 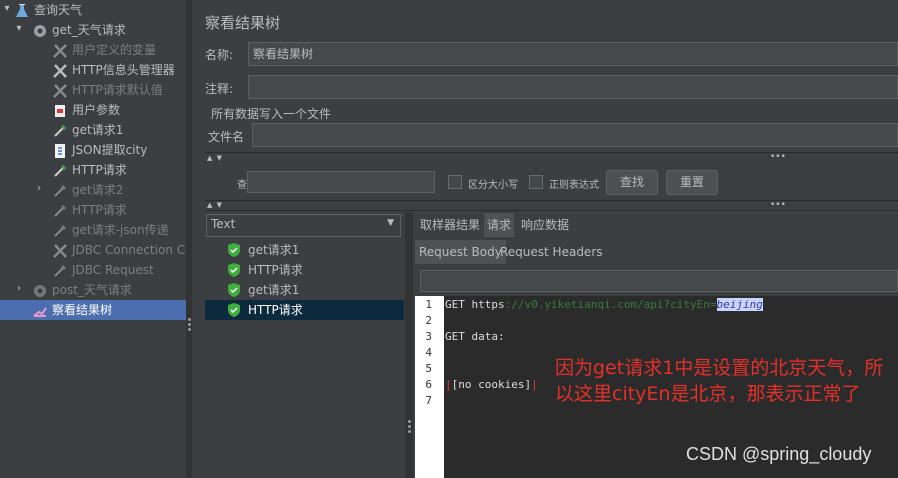 What do you see at coordinates (455, 182) in the screenshot?
I see `case-sensitive-checkbox` at bounding box center [455, 182].